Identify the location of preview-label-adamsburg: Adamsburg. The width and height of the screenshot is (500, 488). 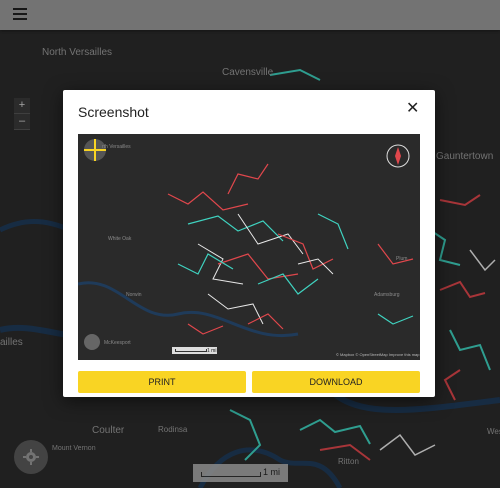
(387, 295).